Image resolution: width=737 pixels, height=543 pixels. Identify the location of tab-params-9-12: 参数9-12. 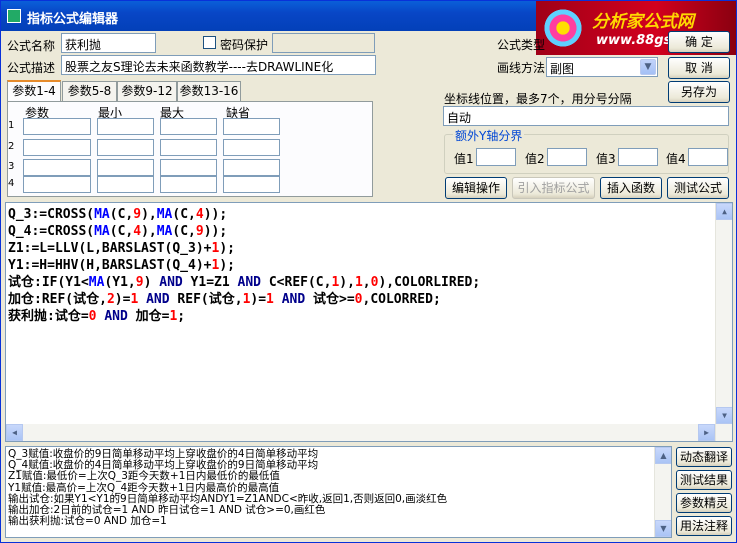
(147, 91).